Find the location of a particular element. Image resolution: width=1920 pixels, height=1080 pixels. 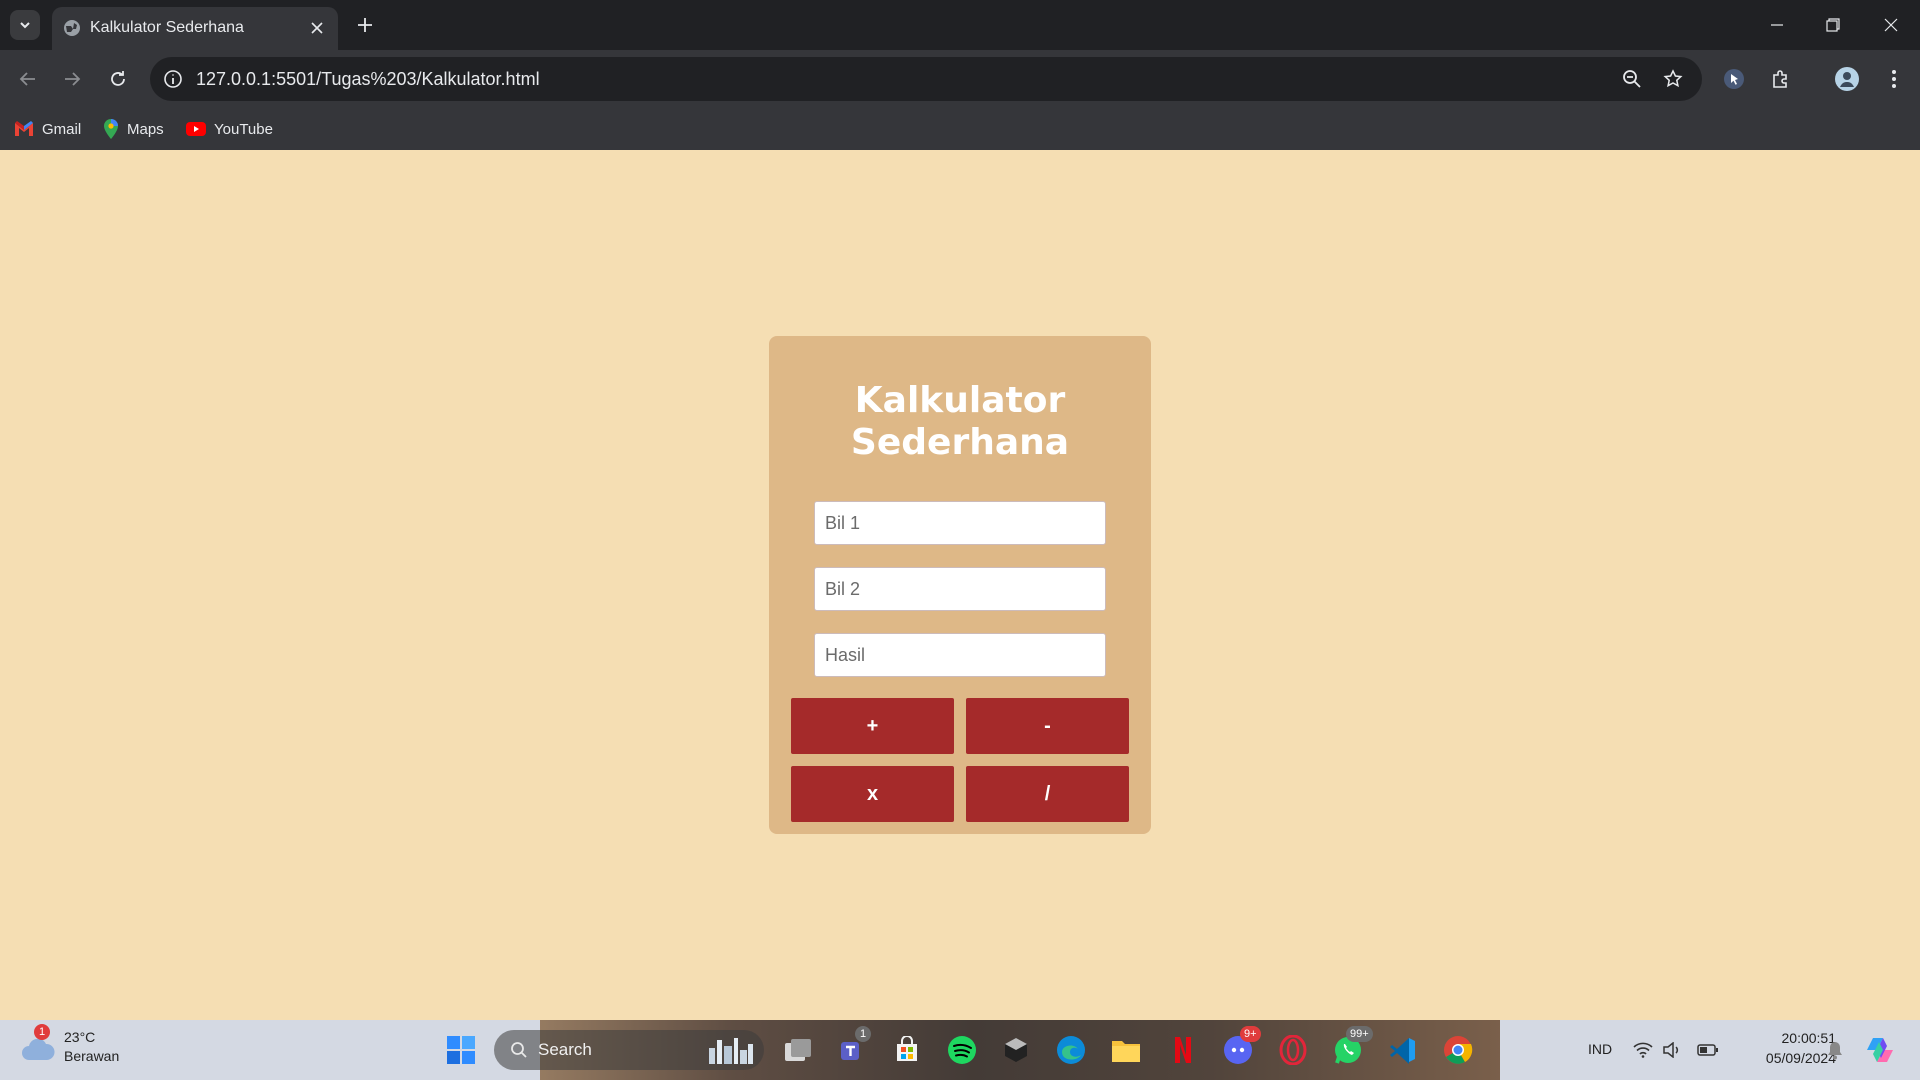

chevron-down-icon is located at coordinates (25, 25).